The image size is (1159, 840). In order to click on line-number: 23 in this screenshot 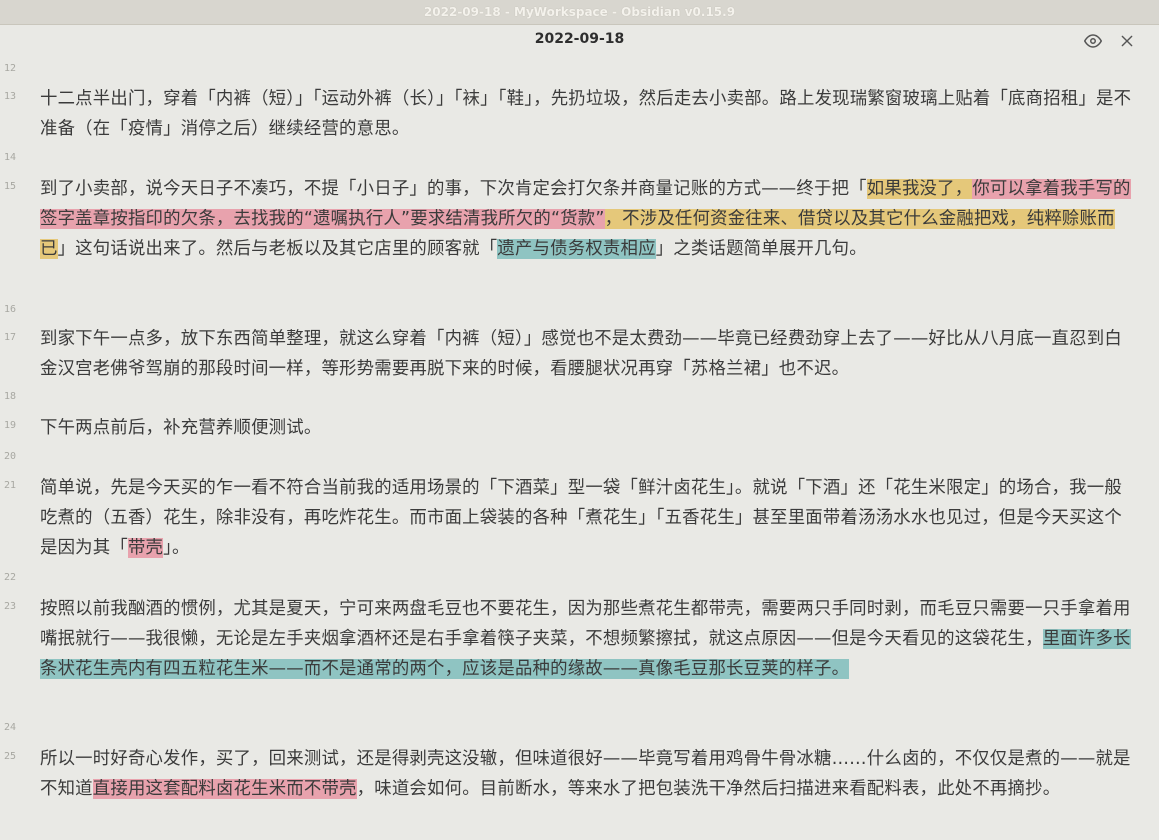, I will do `click(10, 606)`.